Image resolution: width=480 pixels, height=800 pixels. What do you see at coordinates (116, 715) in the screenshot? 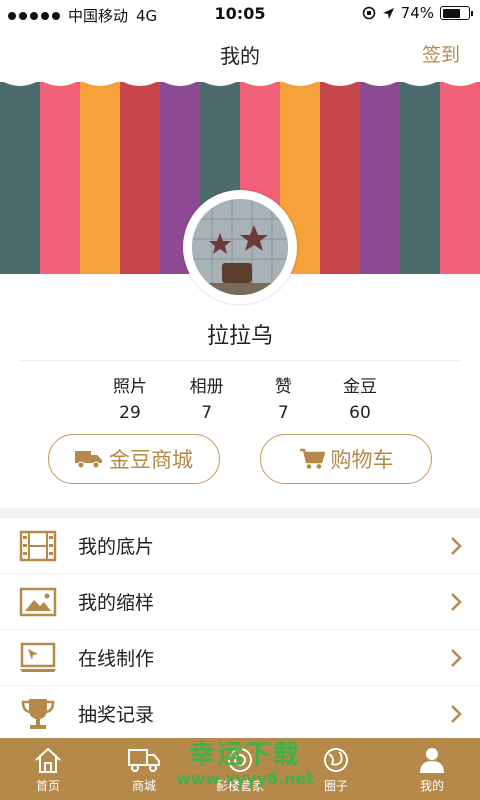
I see `menu-item-label: 抽奖记录` at bounding box center [116, 715].